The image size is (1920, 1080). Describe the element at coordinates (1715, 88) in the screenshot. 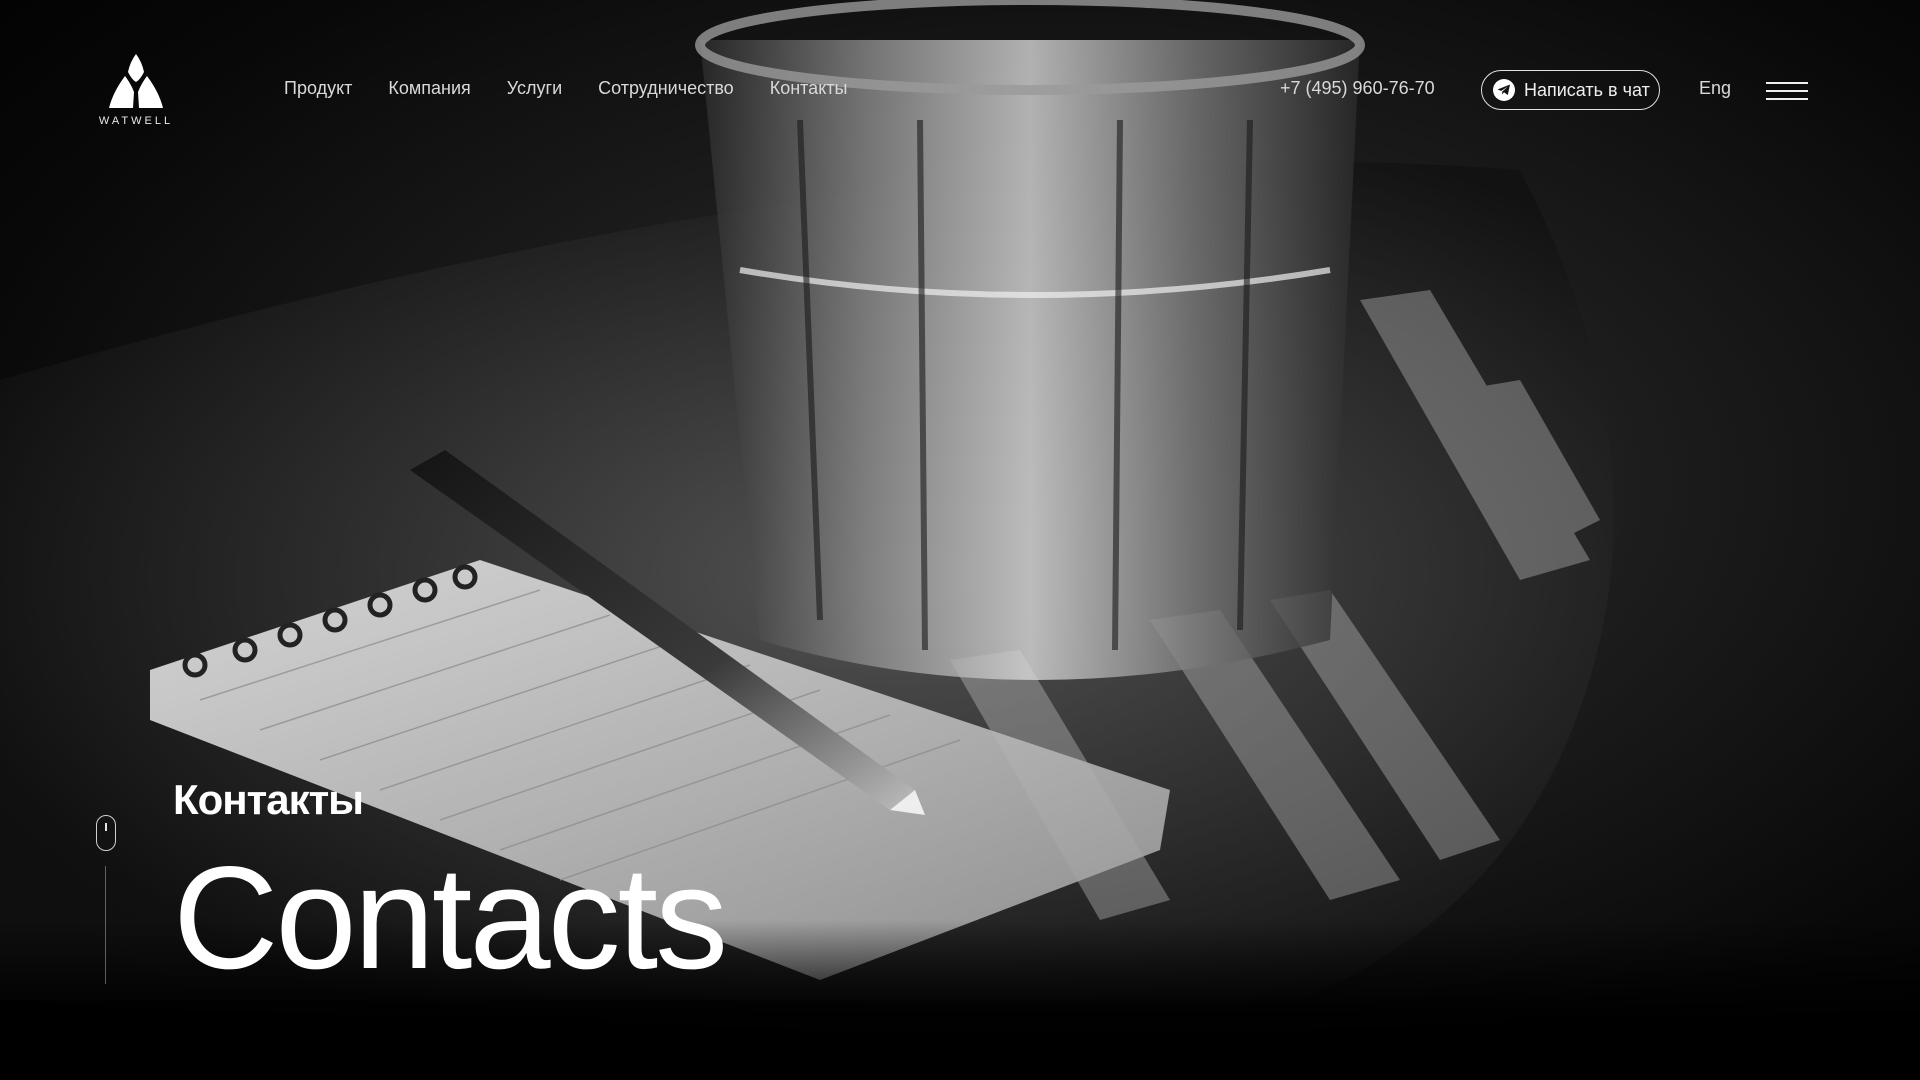

I see `language-switch: Eng` at that location.